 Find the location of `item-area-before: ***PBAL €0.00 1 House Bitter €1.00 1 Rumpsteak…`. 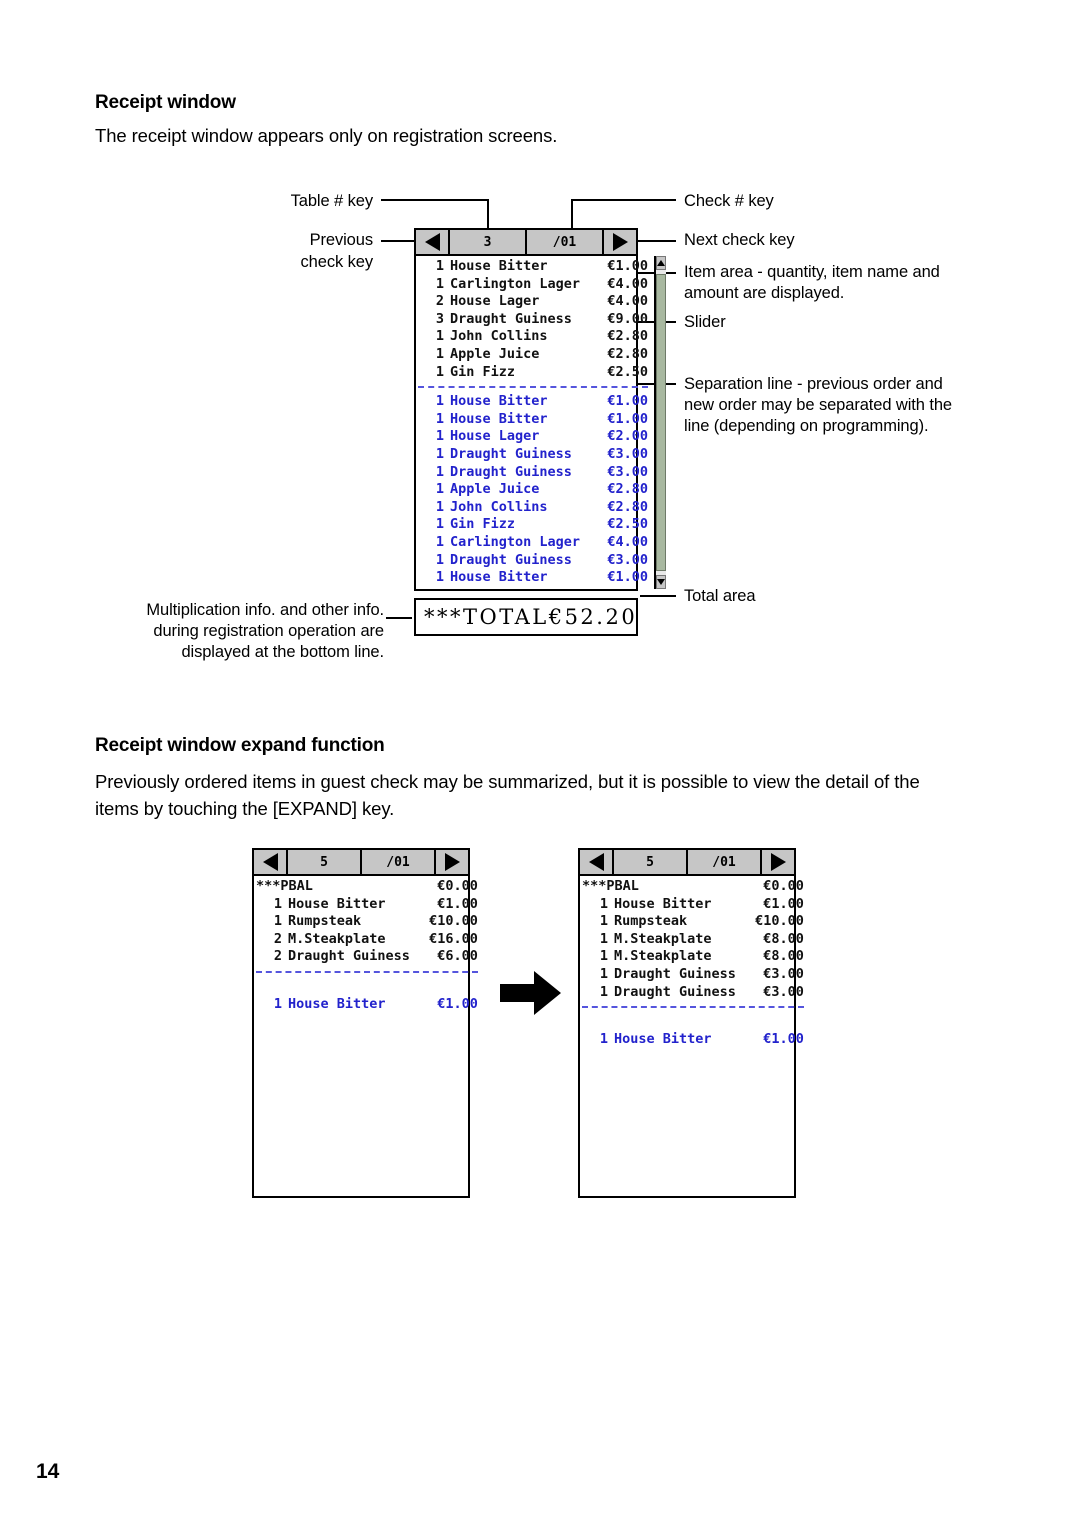

item-area-before: ***PBAL €0.00 1 House Bitter €1.00 1 Rumpsteak… is located at coordinates (369, 1036).